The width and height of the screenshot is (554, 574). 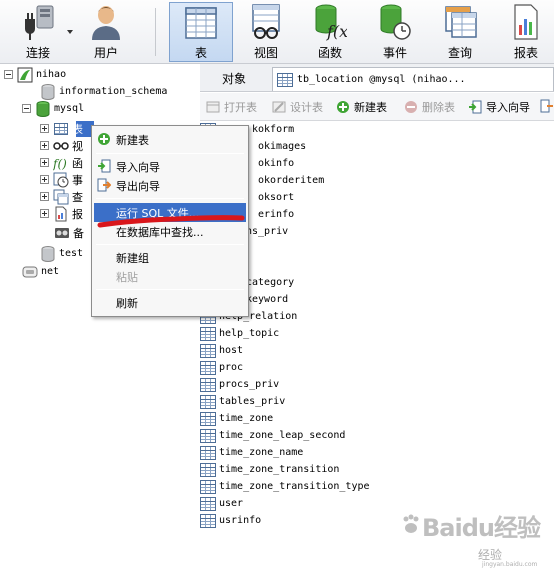 I want to click on query-label: 查询, so click(x=459, y=53).